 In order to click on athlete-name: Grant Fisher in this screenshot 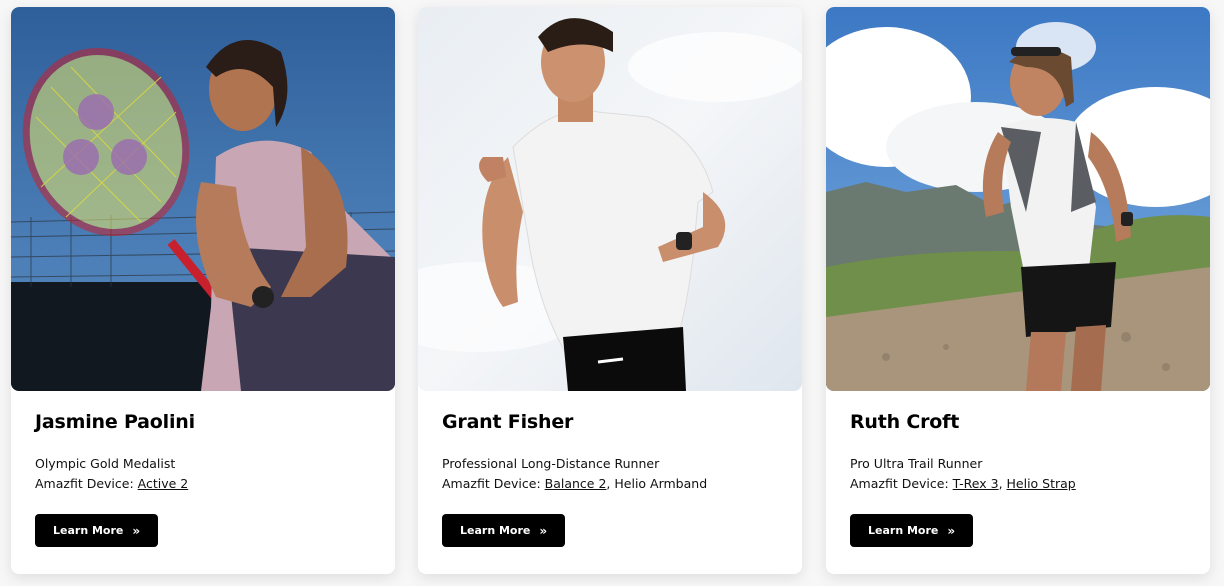, I will do `click(508, 422)`.